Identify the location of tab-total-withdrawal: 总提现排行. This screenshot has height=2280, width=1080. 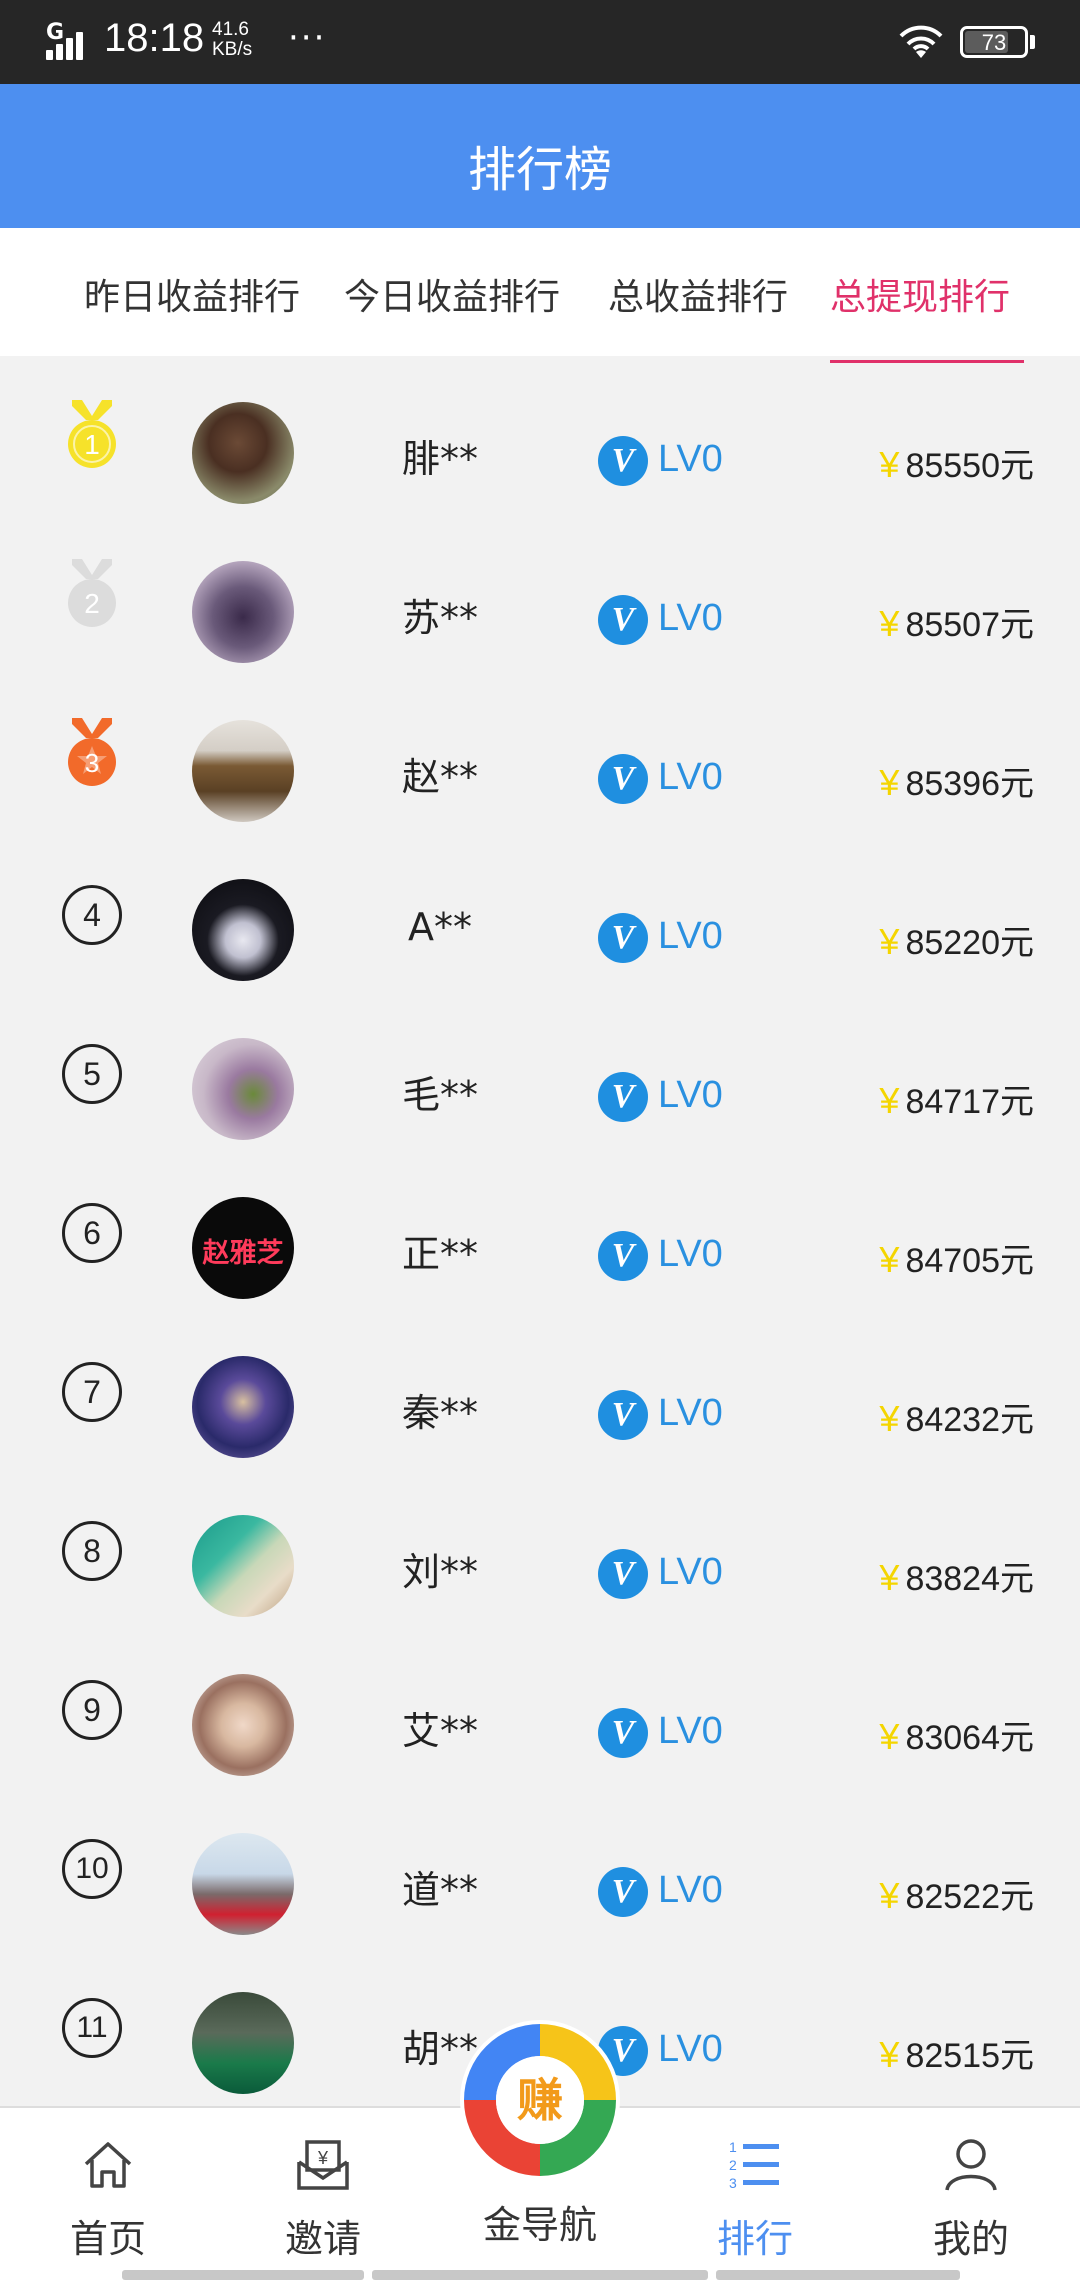
(920, 294).